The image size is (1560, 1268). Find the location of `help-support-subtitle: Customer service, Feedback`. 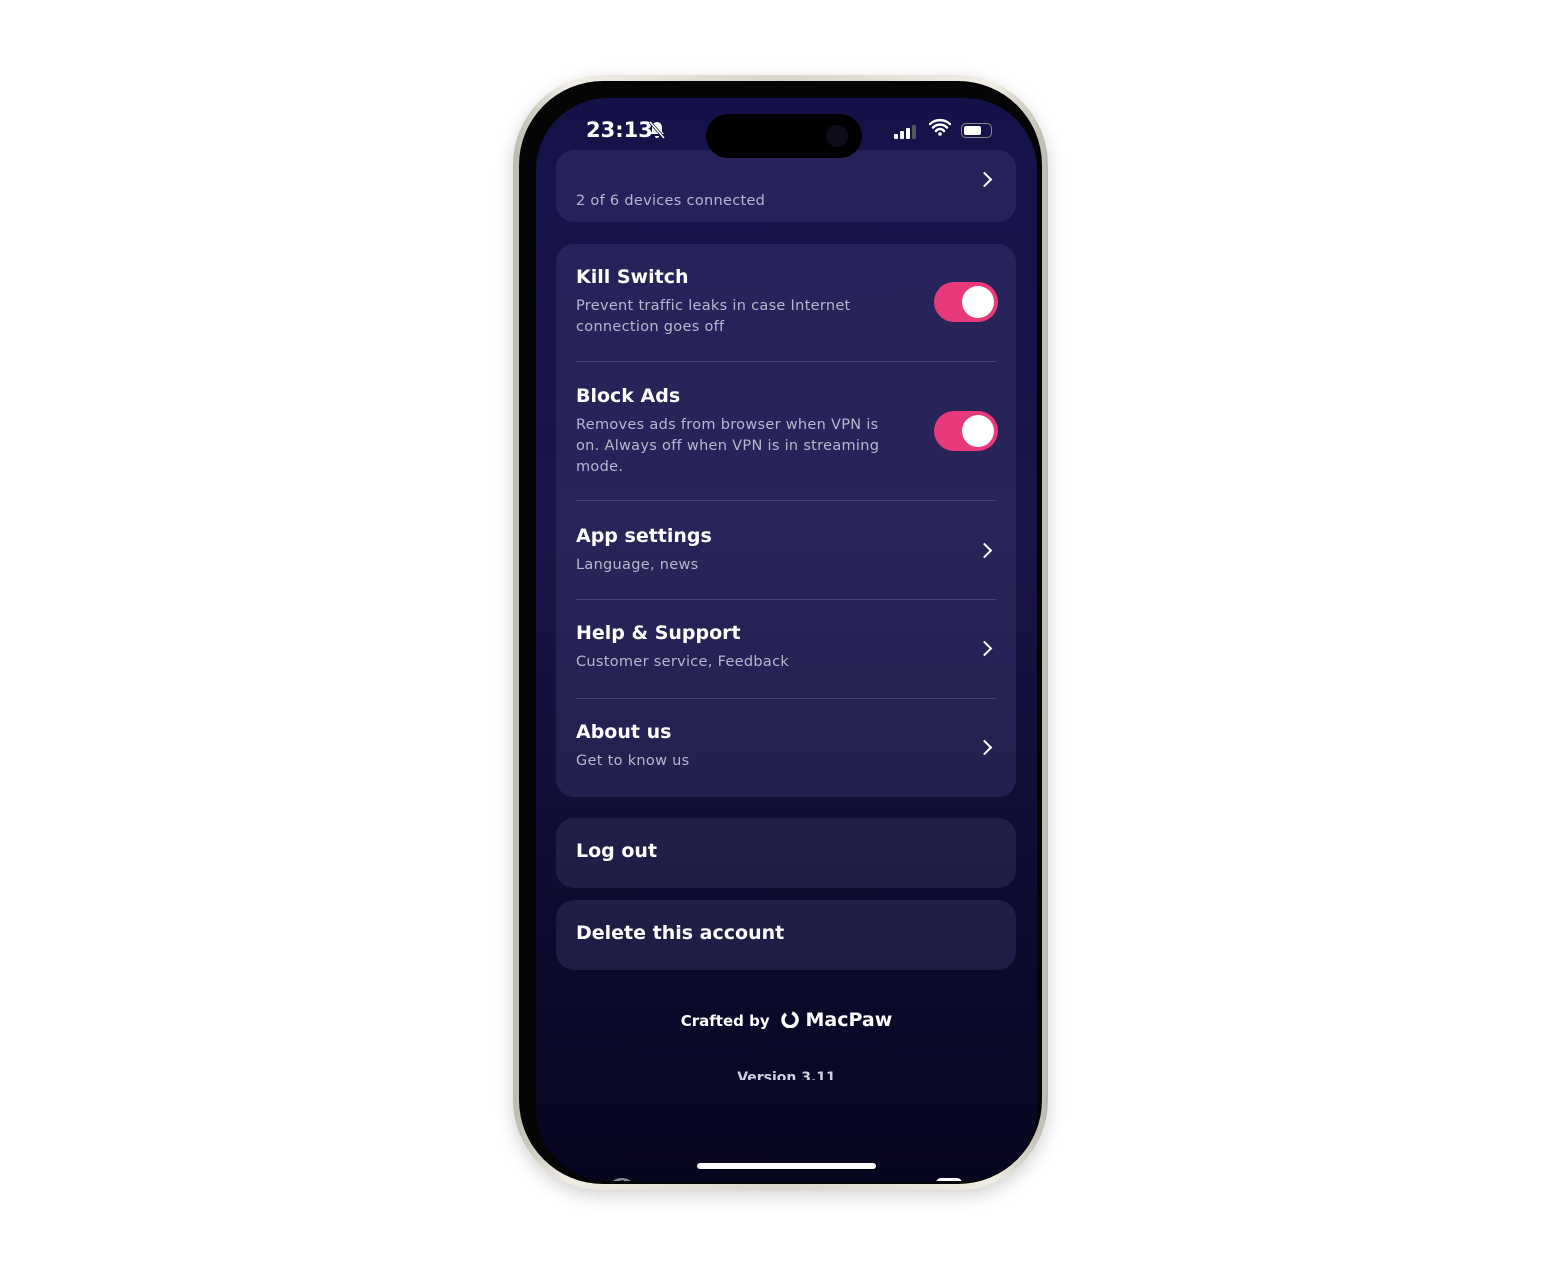

help-support-subtitle: Customer service, Feedback is located at coordinates (683, 662).